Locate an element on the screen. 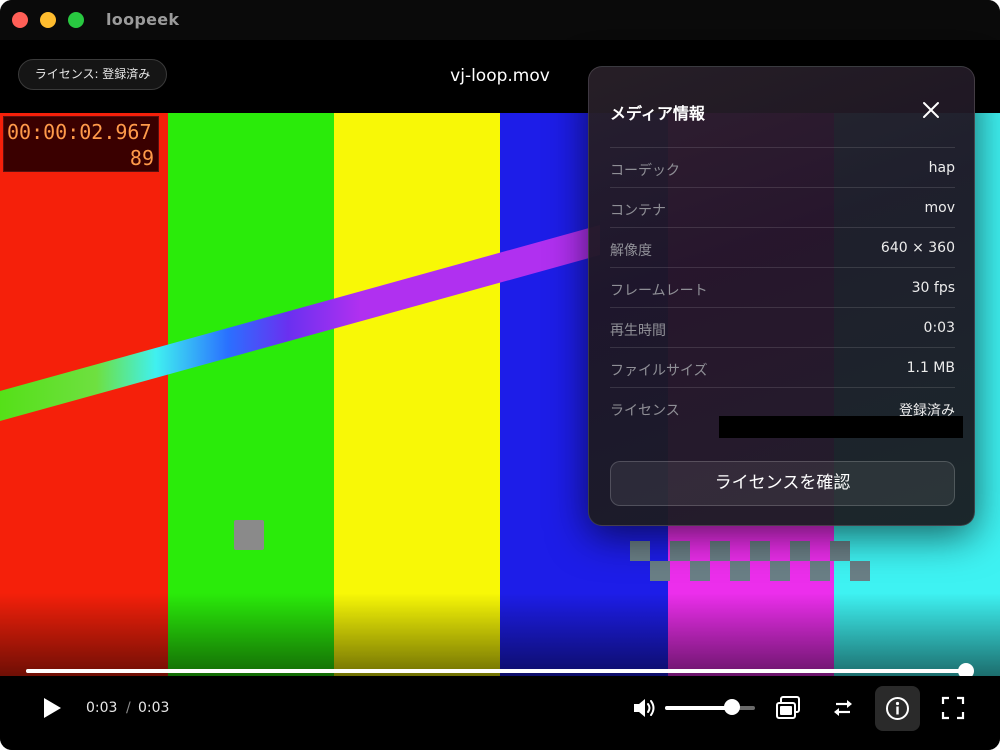 The image size is (1000, 750). info-label: ライセンス is located at coordinates (645, 411).